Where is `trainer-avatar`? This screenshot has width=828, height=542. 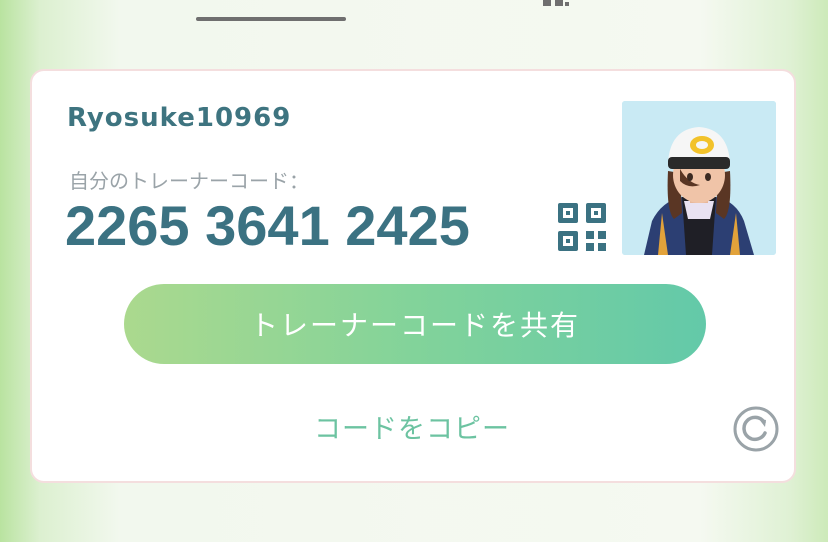
trainer-avatar is located at coordinates (699, 178).